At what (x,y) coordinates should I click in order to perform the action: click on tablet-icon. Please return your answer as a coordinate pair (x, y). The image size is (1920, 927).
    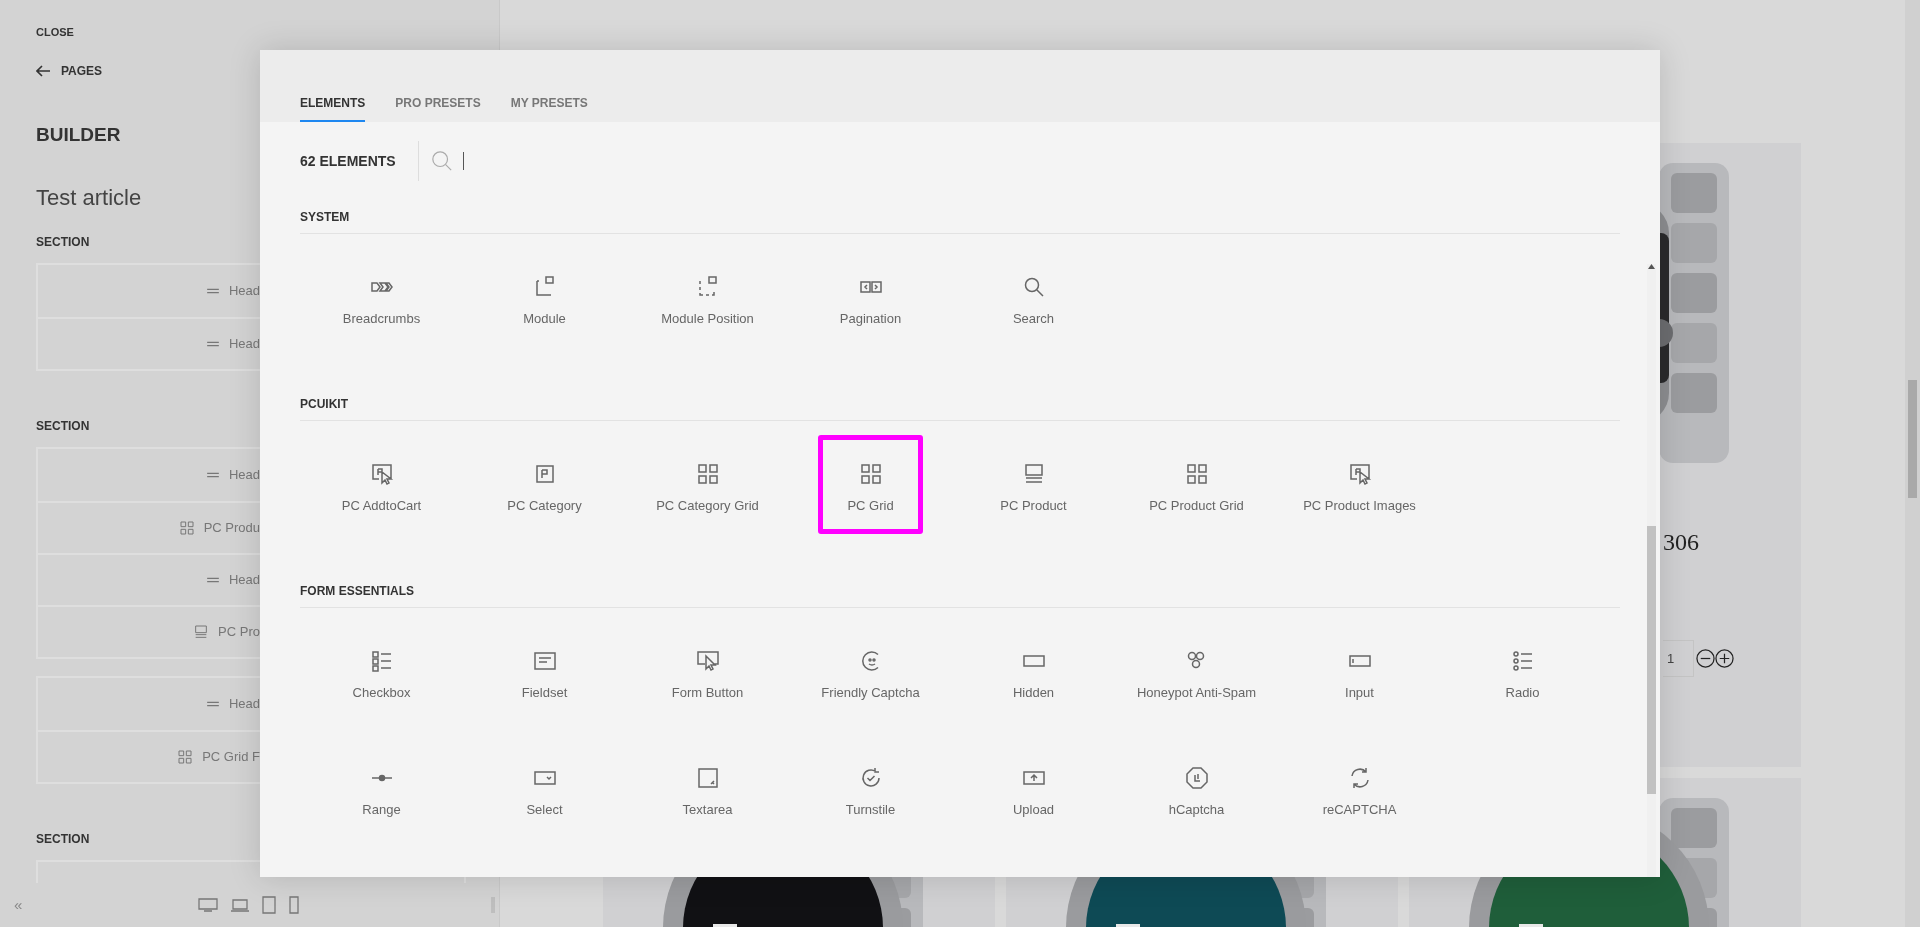
    Looking at the image, I should click on (269, 905).